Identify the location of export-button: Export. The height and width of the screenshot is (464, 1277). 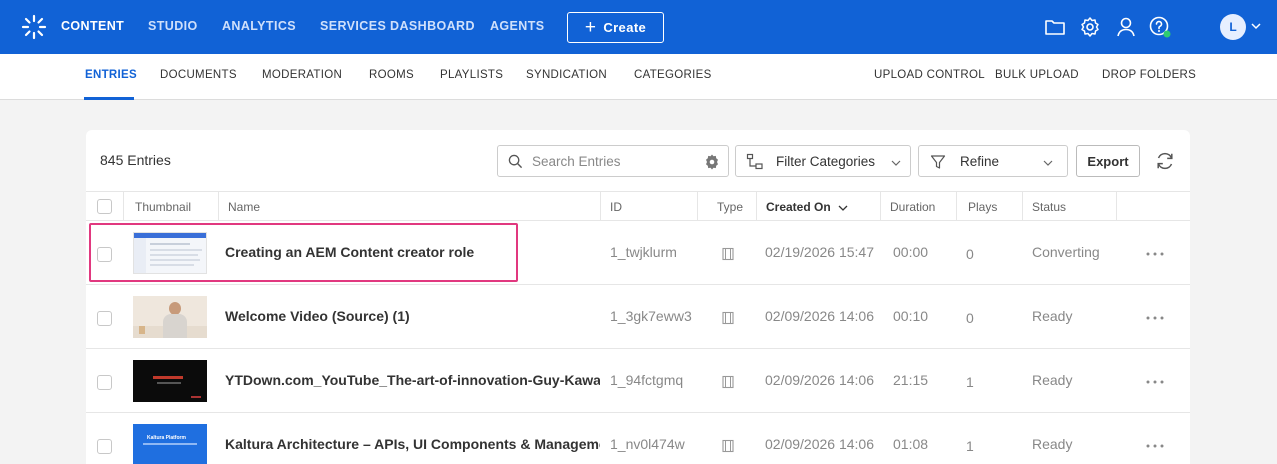
(1108, 161).